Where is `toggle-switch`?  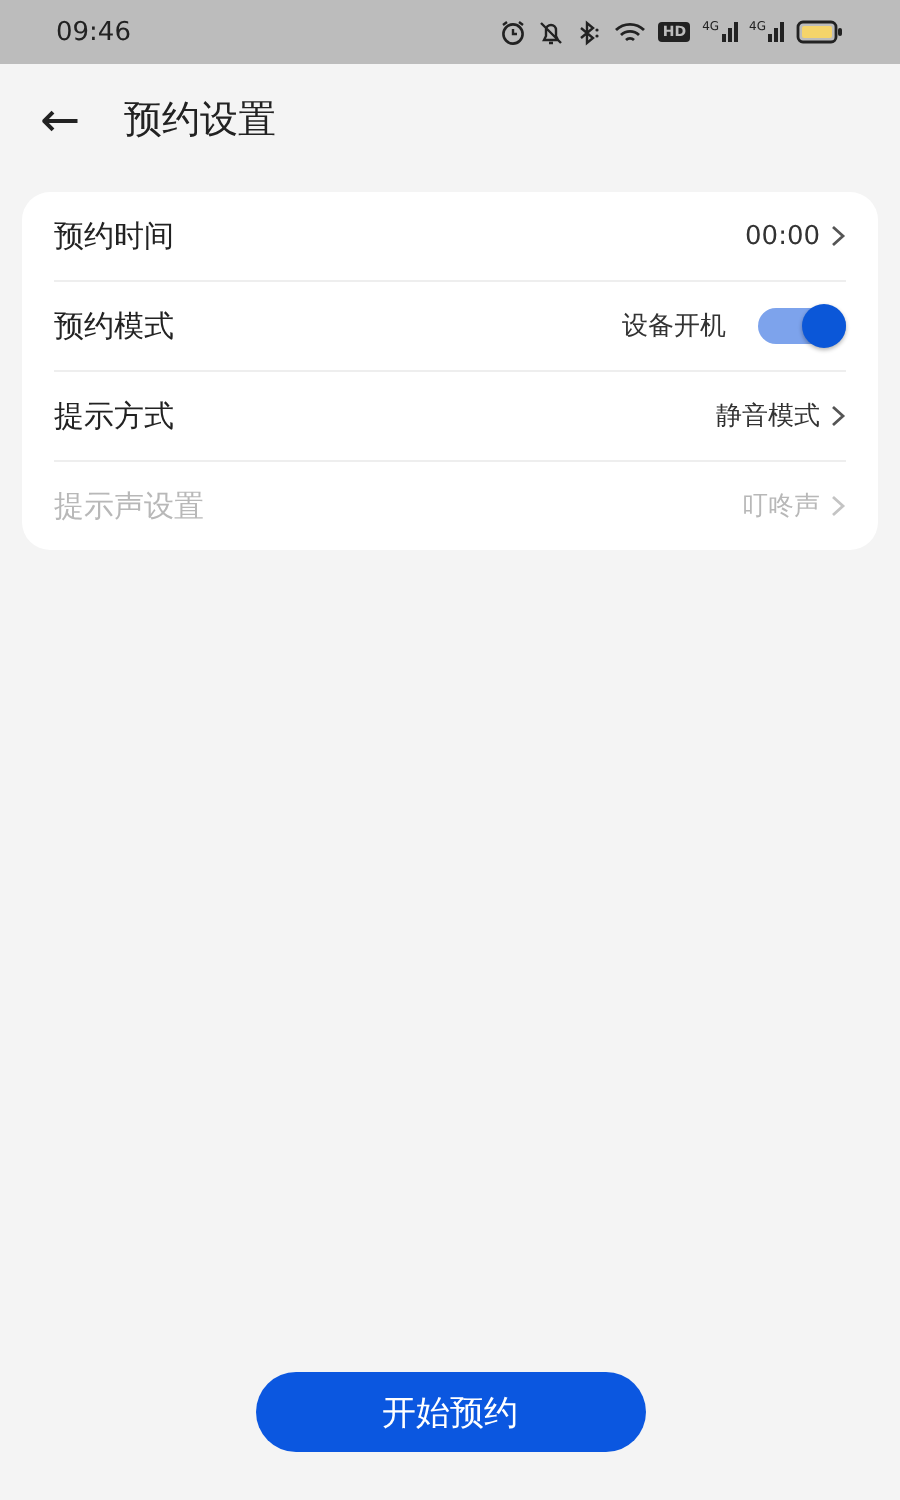 toggle-switch is located at coordinates (802, 326).